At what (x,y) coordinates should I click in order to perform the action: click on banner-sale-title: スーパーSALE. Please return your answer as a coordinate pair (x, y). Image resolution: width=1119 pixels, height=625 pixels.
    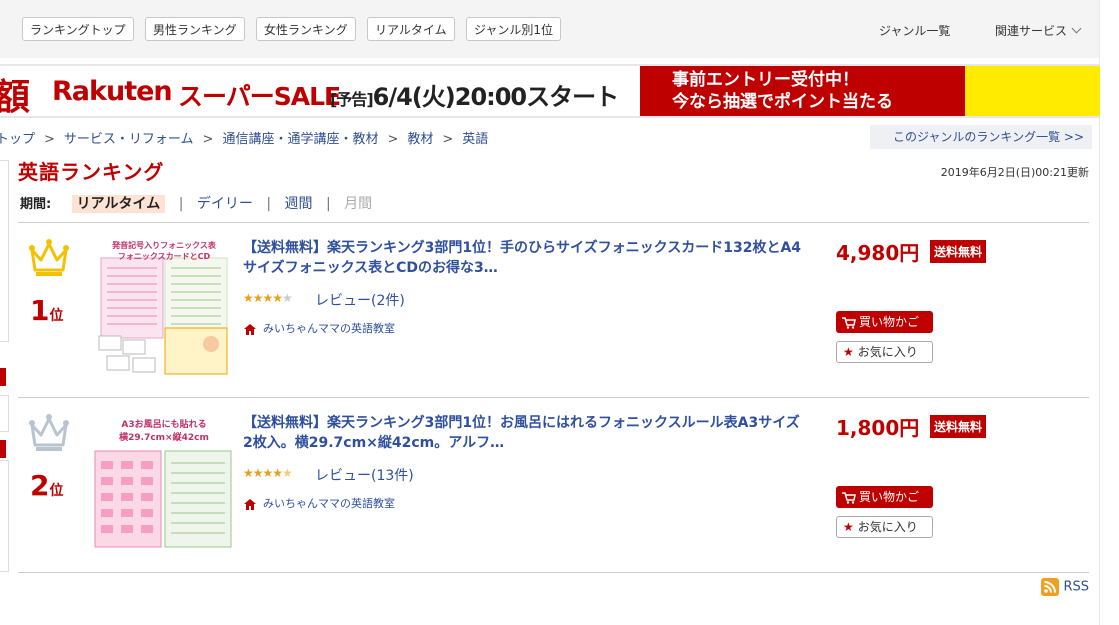
    Looking at the image, I should click on (259, 96).